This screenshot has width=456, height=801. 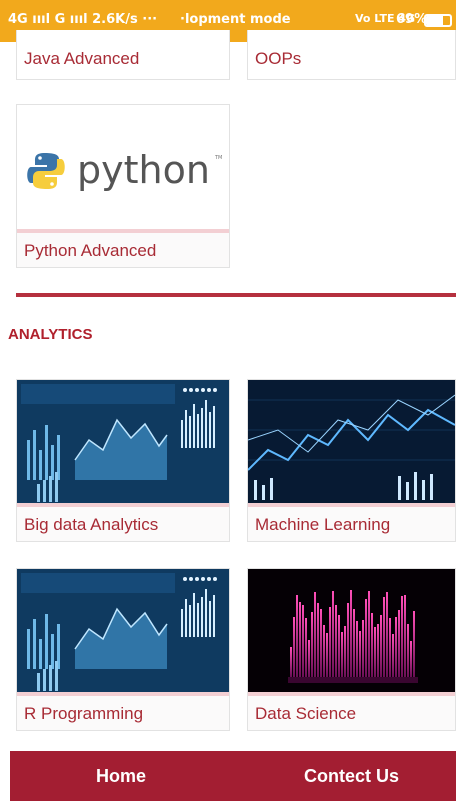 I want to click on course-label: Python Advanced, so click(x=123, y=248).